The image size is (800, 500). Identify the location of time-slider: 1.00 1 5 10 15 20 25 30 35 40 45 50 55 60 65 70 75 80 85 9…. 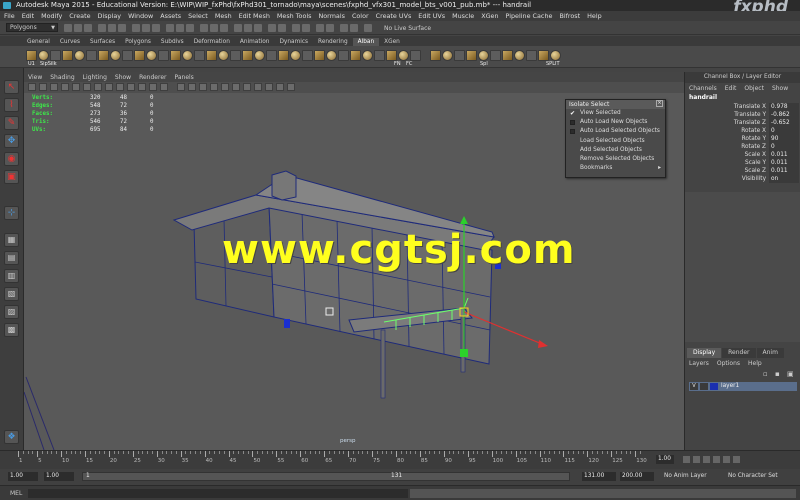
(400, 459).